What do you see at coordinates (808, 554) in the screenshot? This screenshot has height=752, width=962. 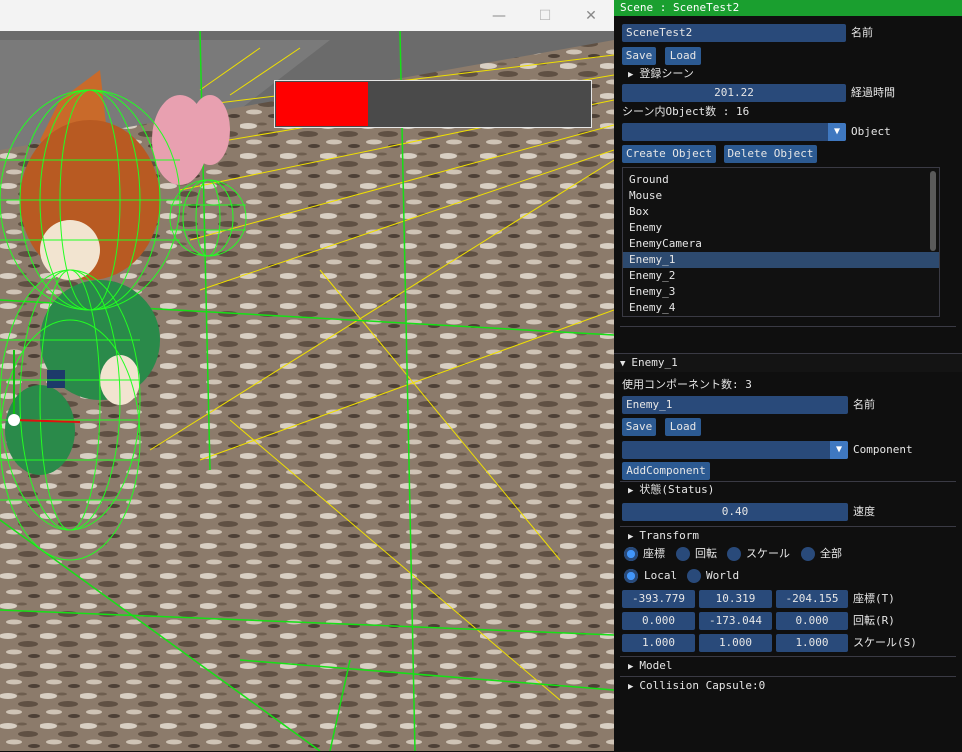 I see `radio-all` at bounding box center [808, 554].